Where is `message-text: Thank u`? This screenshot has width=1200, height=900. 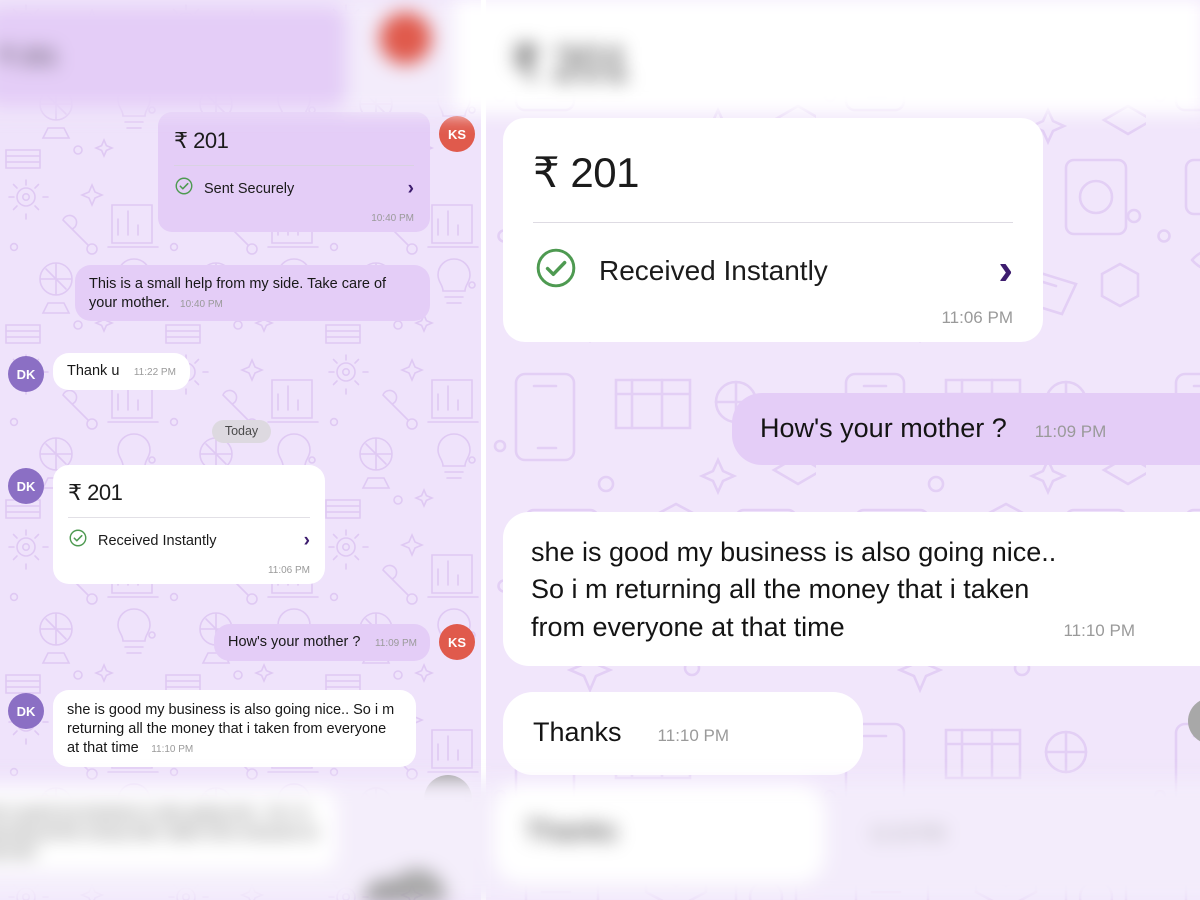 message-text: Thank u is located at coordinates (93, 371).